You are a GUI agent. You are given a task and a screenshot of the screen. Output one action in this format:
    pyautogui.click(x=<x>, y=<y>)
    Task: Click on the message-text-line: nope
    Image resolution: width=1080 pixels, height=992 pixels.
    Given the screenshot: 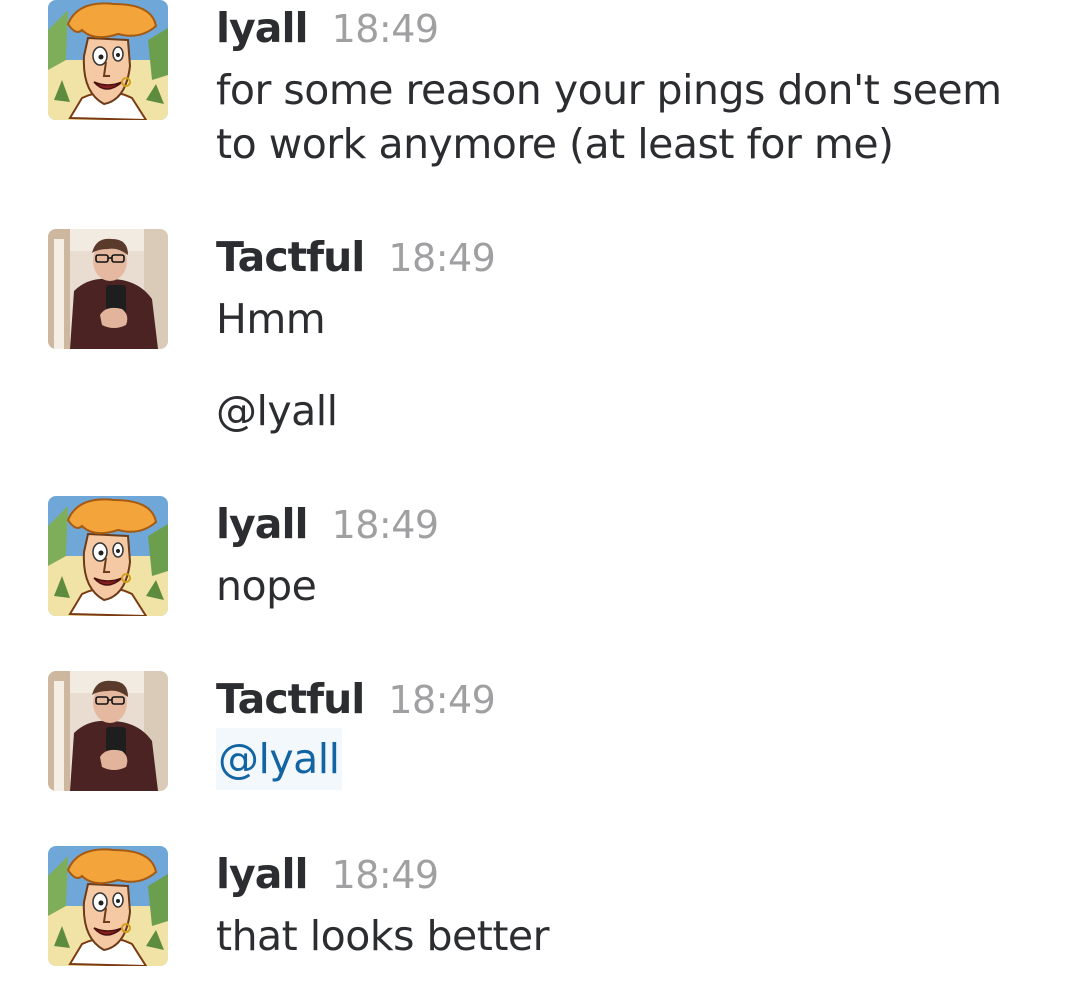 What is the action you would take?
    pyautogui.click(x=266, y=586)
    